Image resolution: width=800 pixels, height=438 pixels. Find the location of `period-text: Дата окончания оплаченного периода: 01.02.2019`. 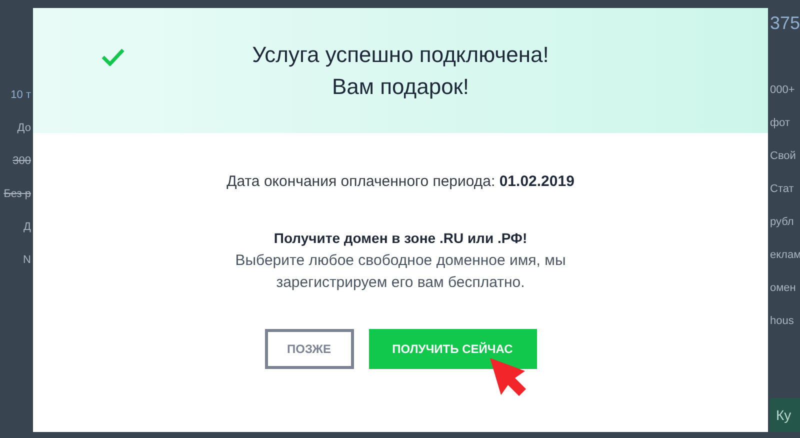

period-text: Дата окончания оплаченного периода: 01.02.2019 is located at coordinates (400, 181).